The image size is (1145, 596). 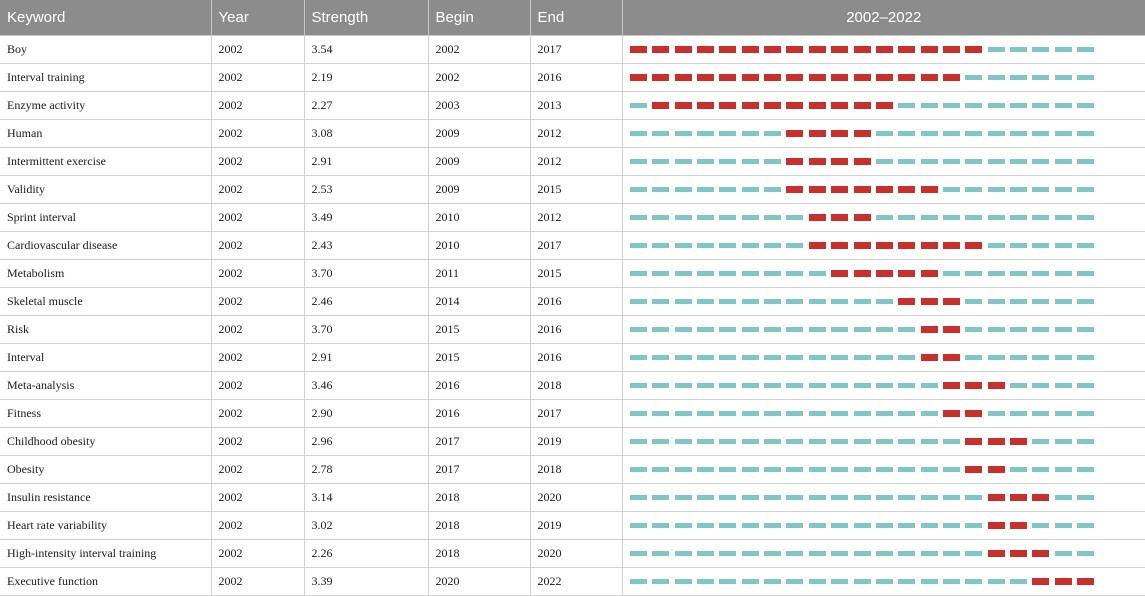 What do you see at coordinates (366, 554) in the screenshot?
I see `cell-strength: 2.26` at bounding box center [366, 554].